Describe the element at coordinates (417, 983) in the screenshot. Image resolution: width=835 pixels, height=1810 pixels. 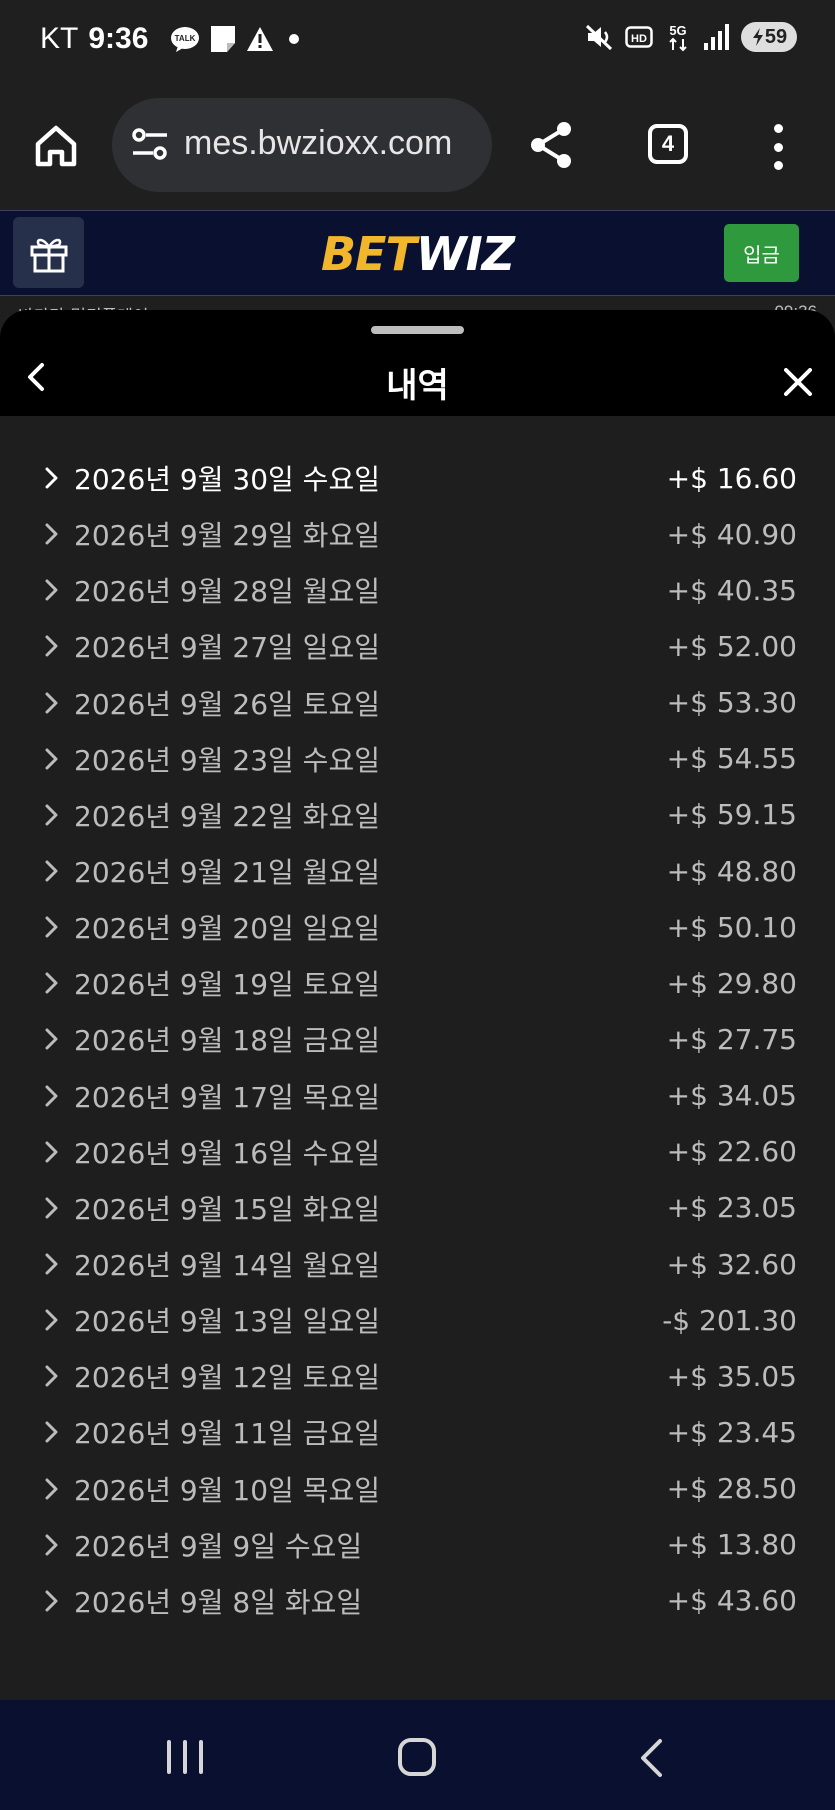
I see `history-row: 2026년 9월 19일 토요일 +$ 29.80` at that location.